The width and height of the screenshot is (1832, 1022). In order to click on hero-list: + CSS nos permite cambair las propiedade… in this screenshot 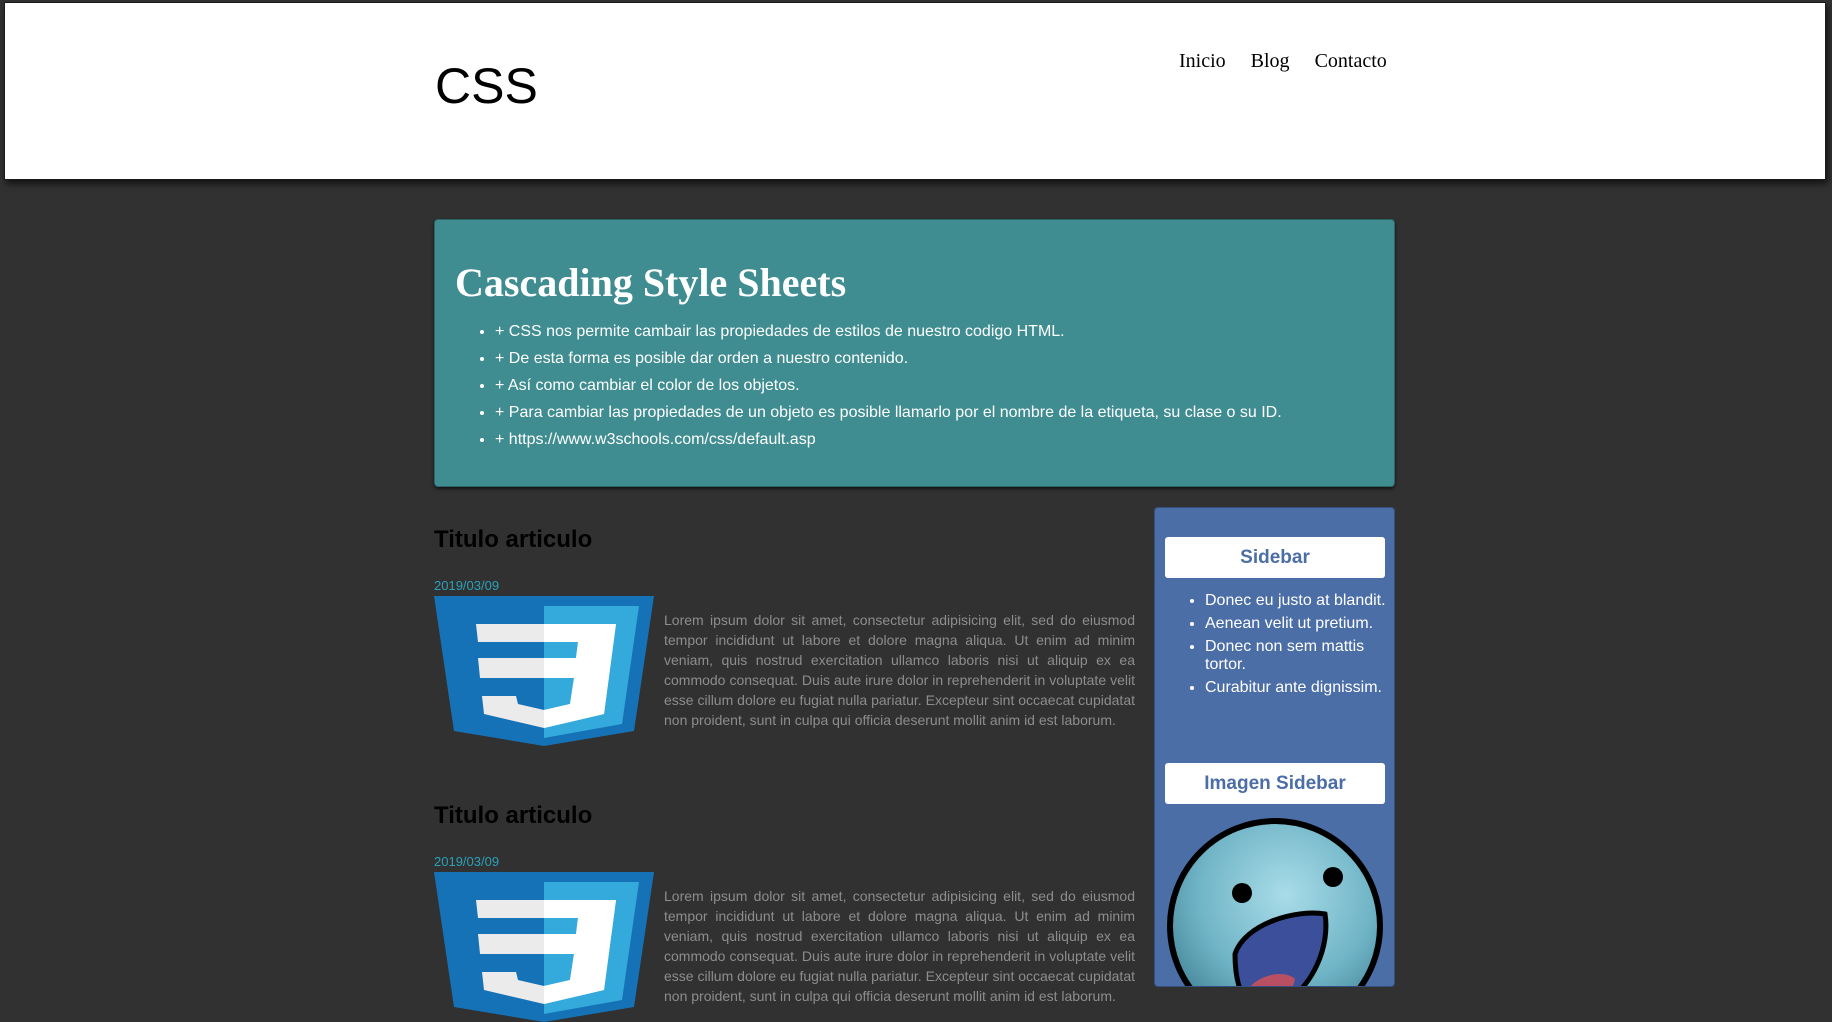, I will do `click(868, 385)`.